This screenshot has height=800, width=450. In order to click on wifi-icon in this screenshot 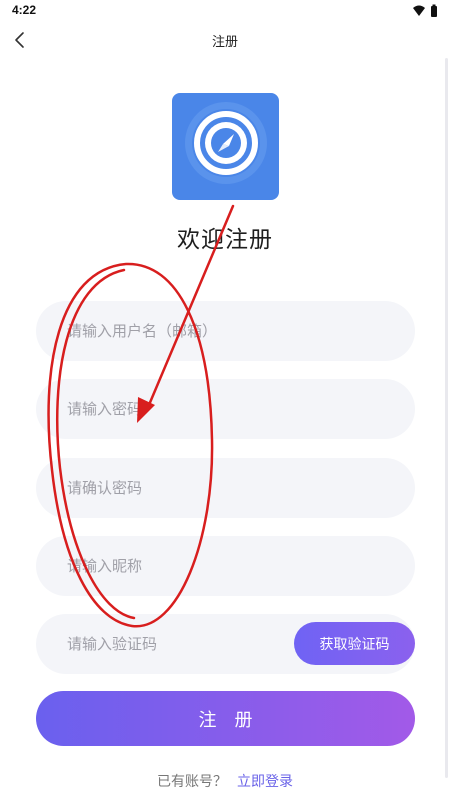, I will do `click(419, 10)`.